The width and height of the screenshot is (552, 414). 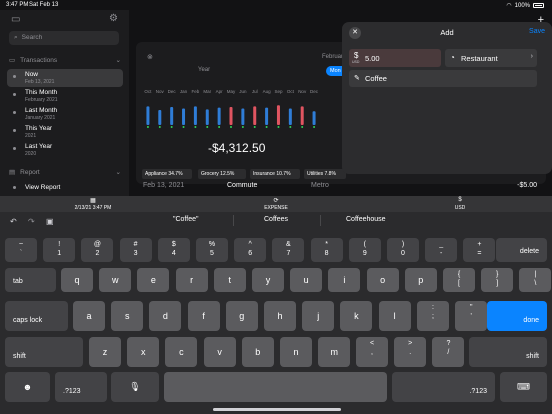 I want to click on key-n: n, so click(x=296, y=352).